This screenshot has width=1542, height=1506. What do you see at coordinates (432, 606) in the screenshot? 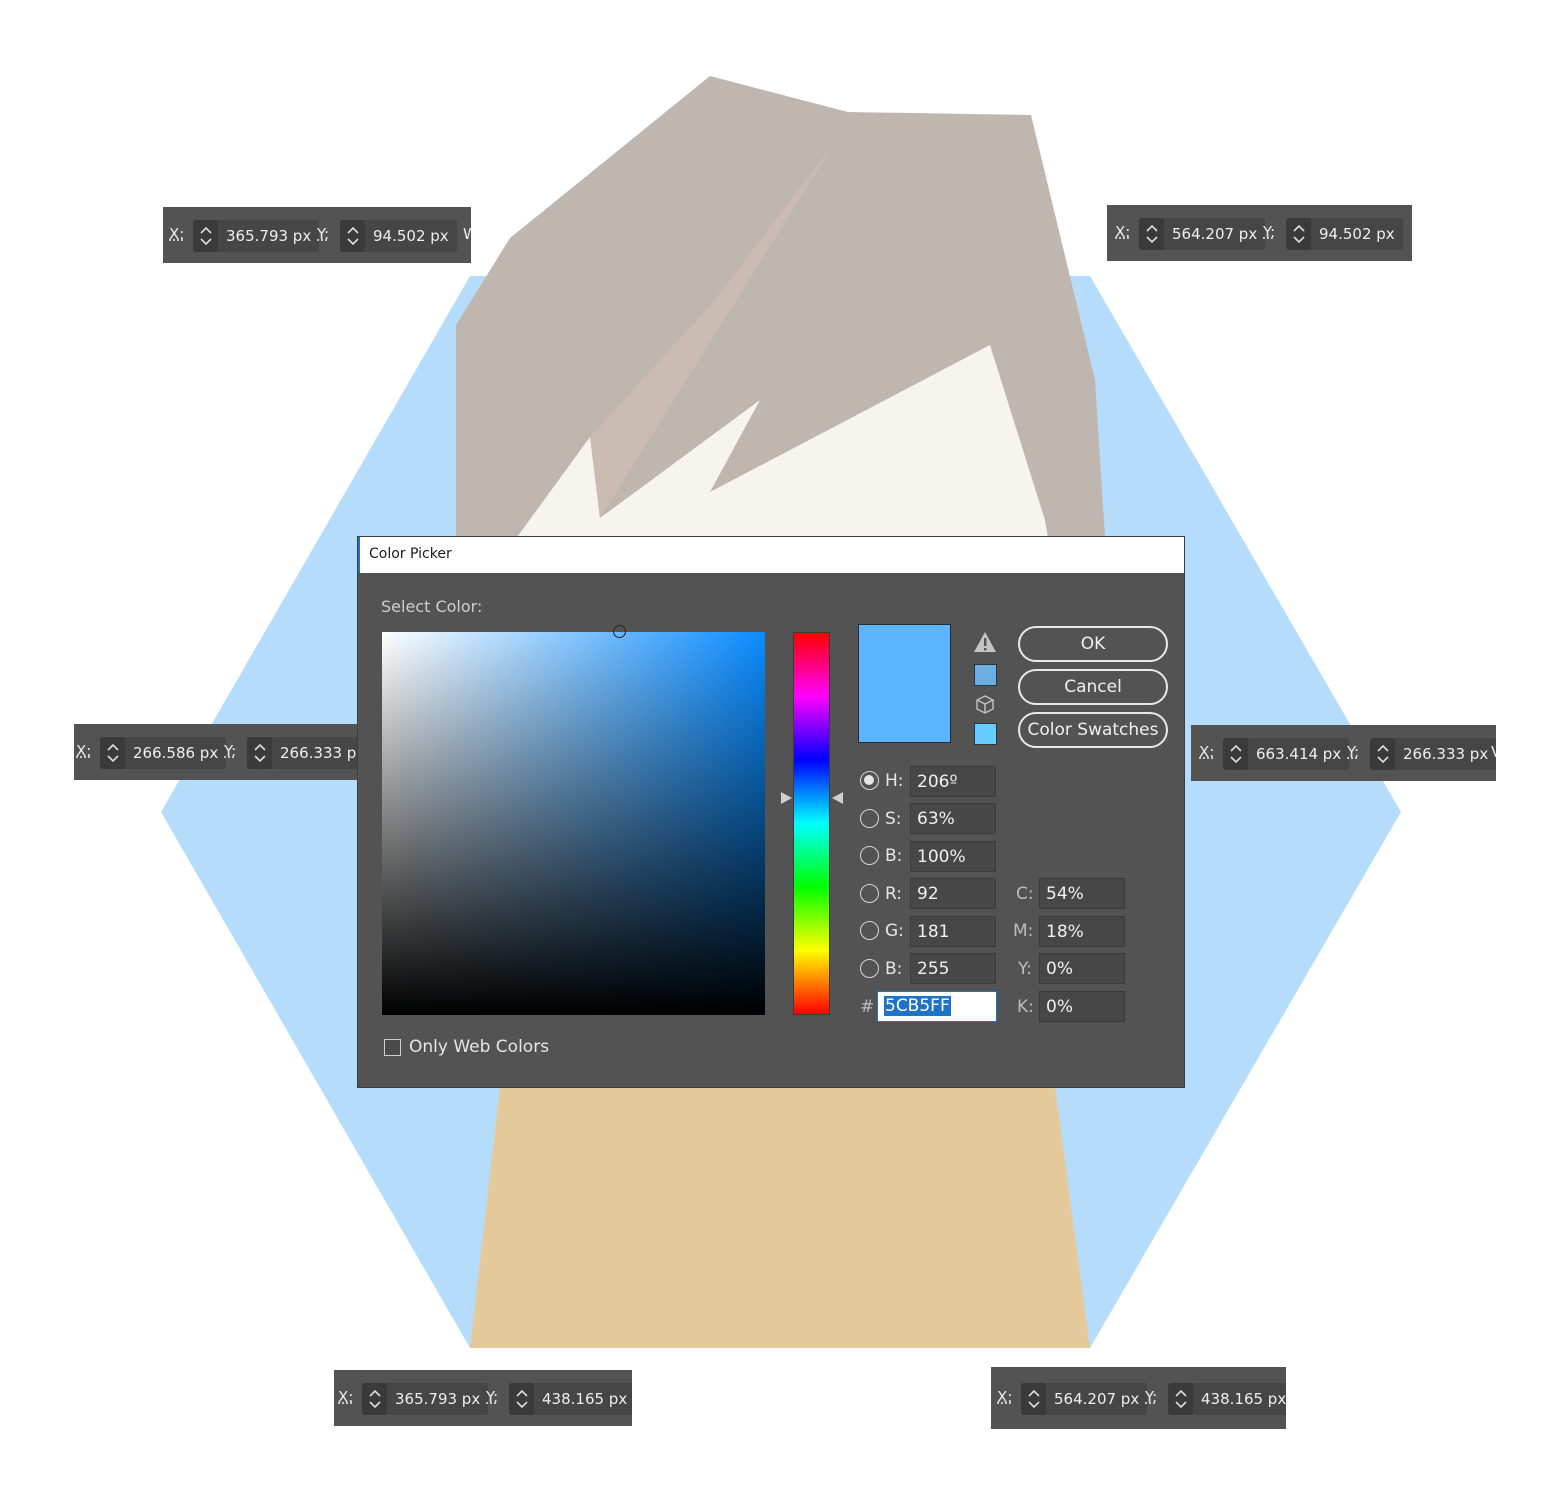
I see `select-color-label: Select Color:` at bounding box center [432, 606].